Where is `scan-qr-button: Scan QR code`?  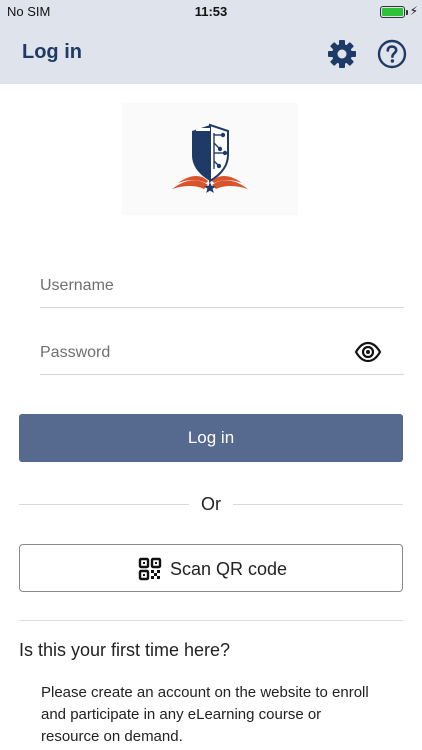 scan-qr-button: Scan QR code is located at coordinates (211, 568).